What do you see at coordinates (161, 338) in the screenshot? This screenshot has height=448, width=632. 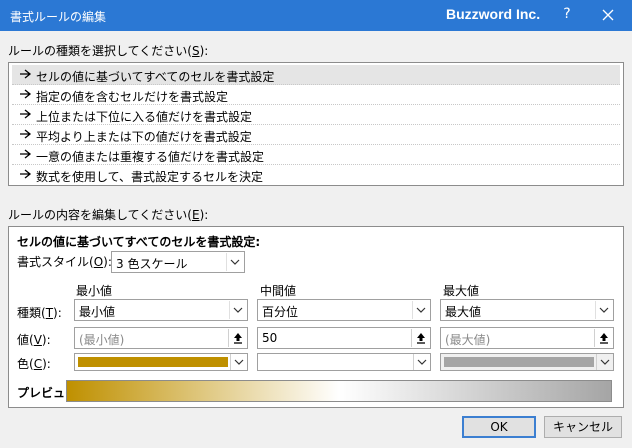 I see `minimum-value-input: (最小値)` at bounding box center [161, 338].